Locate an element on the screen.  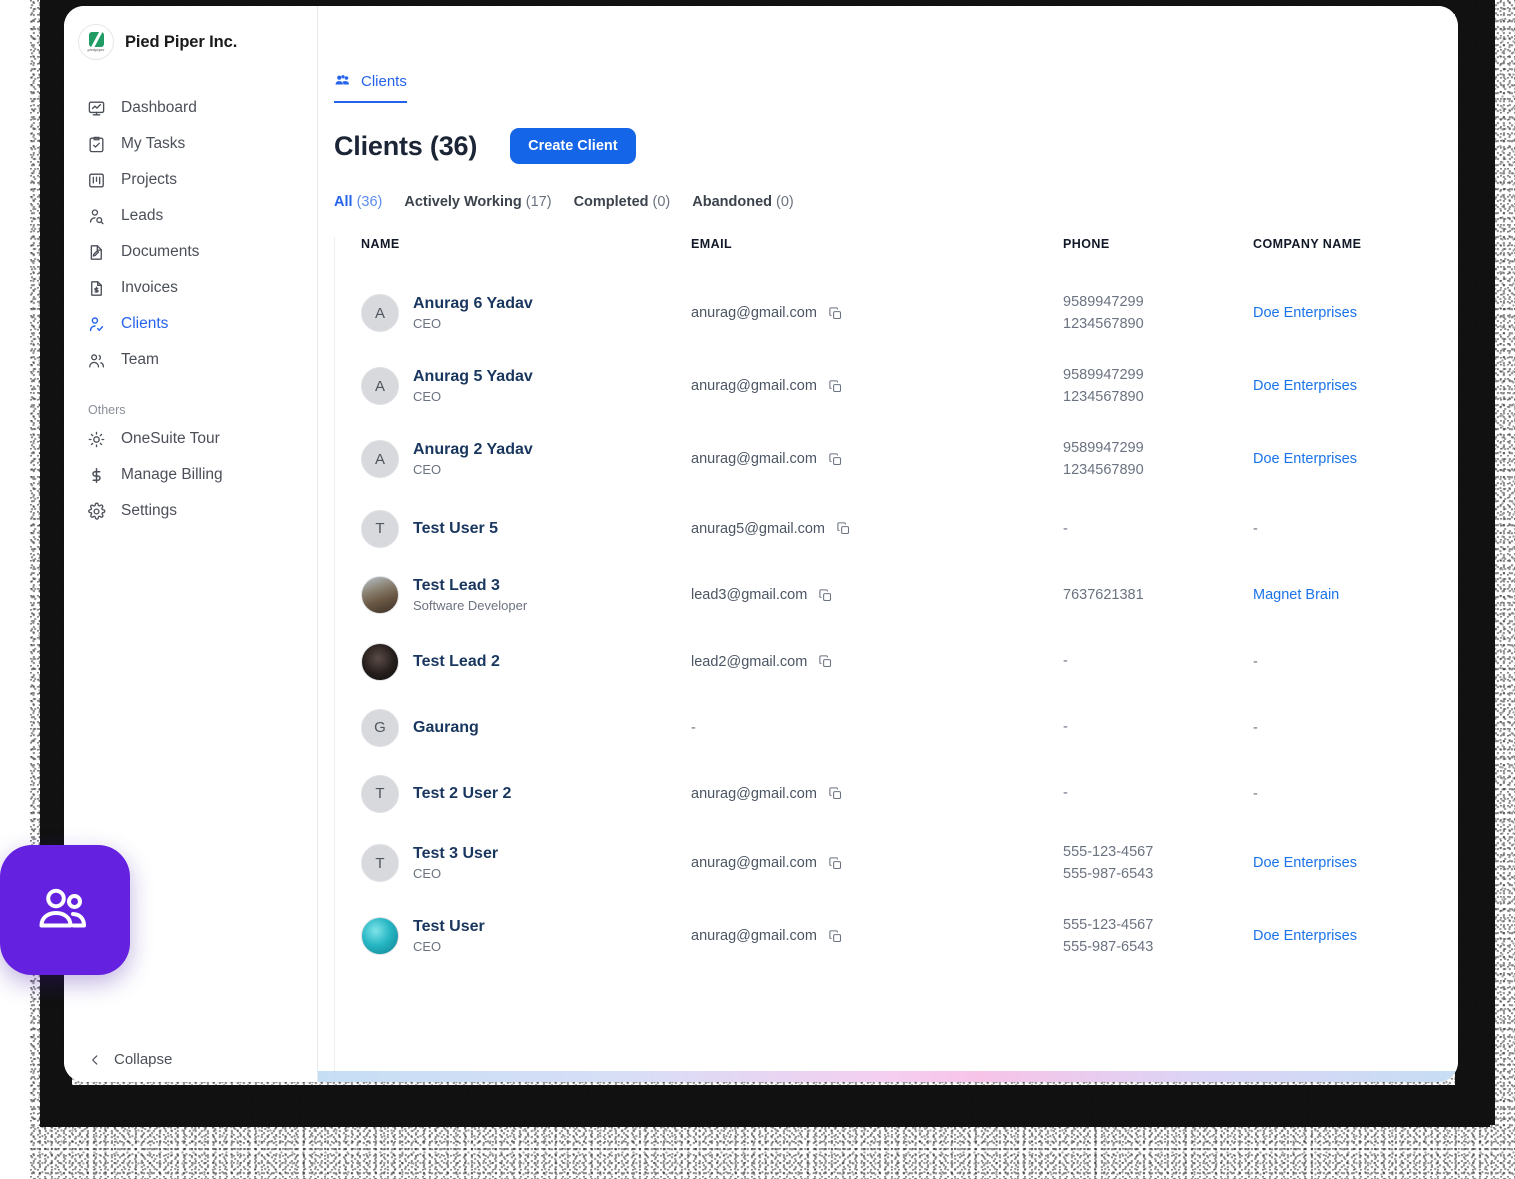
sidebar-item-label: Dashboard is located at coordinates (159, 107).